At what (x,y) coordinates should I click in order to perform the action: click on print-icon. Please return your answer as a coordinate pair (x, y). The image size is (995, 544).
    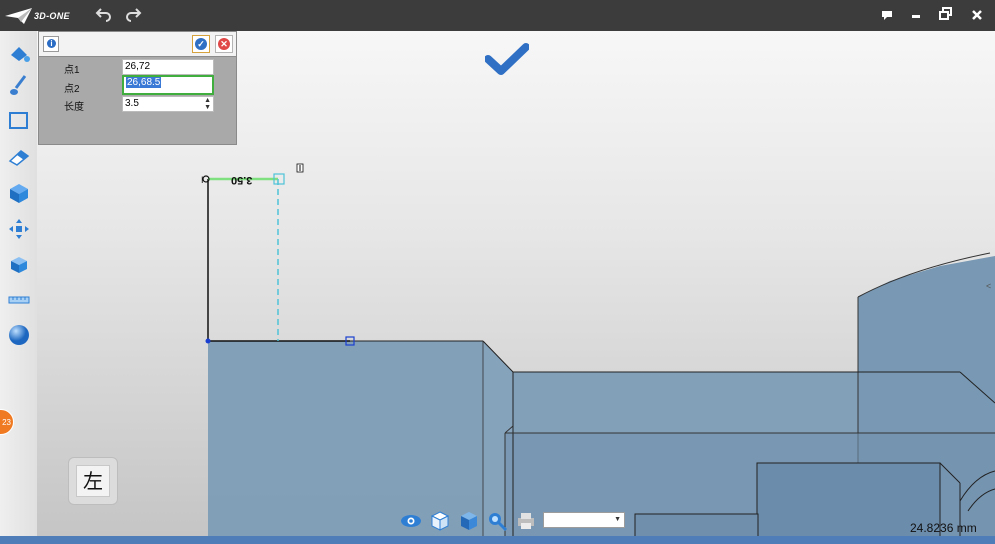
    Looking at the image, I should click on (526, 521).